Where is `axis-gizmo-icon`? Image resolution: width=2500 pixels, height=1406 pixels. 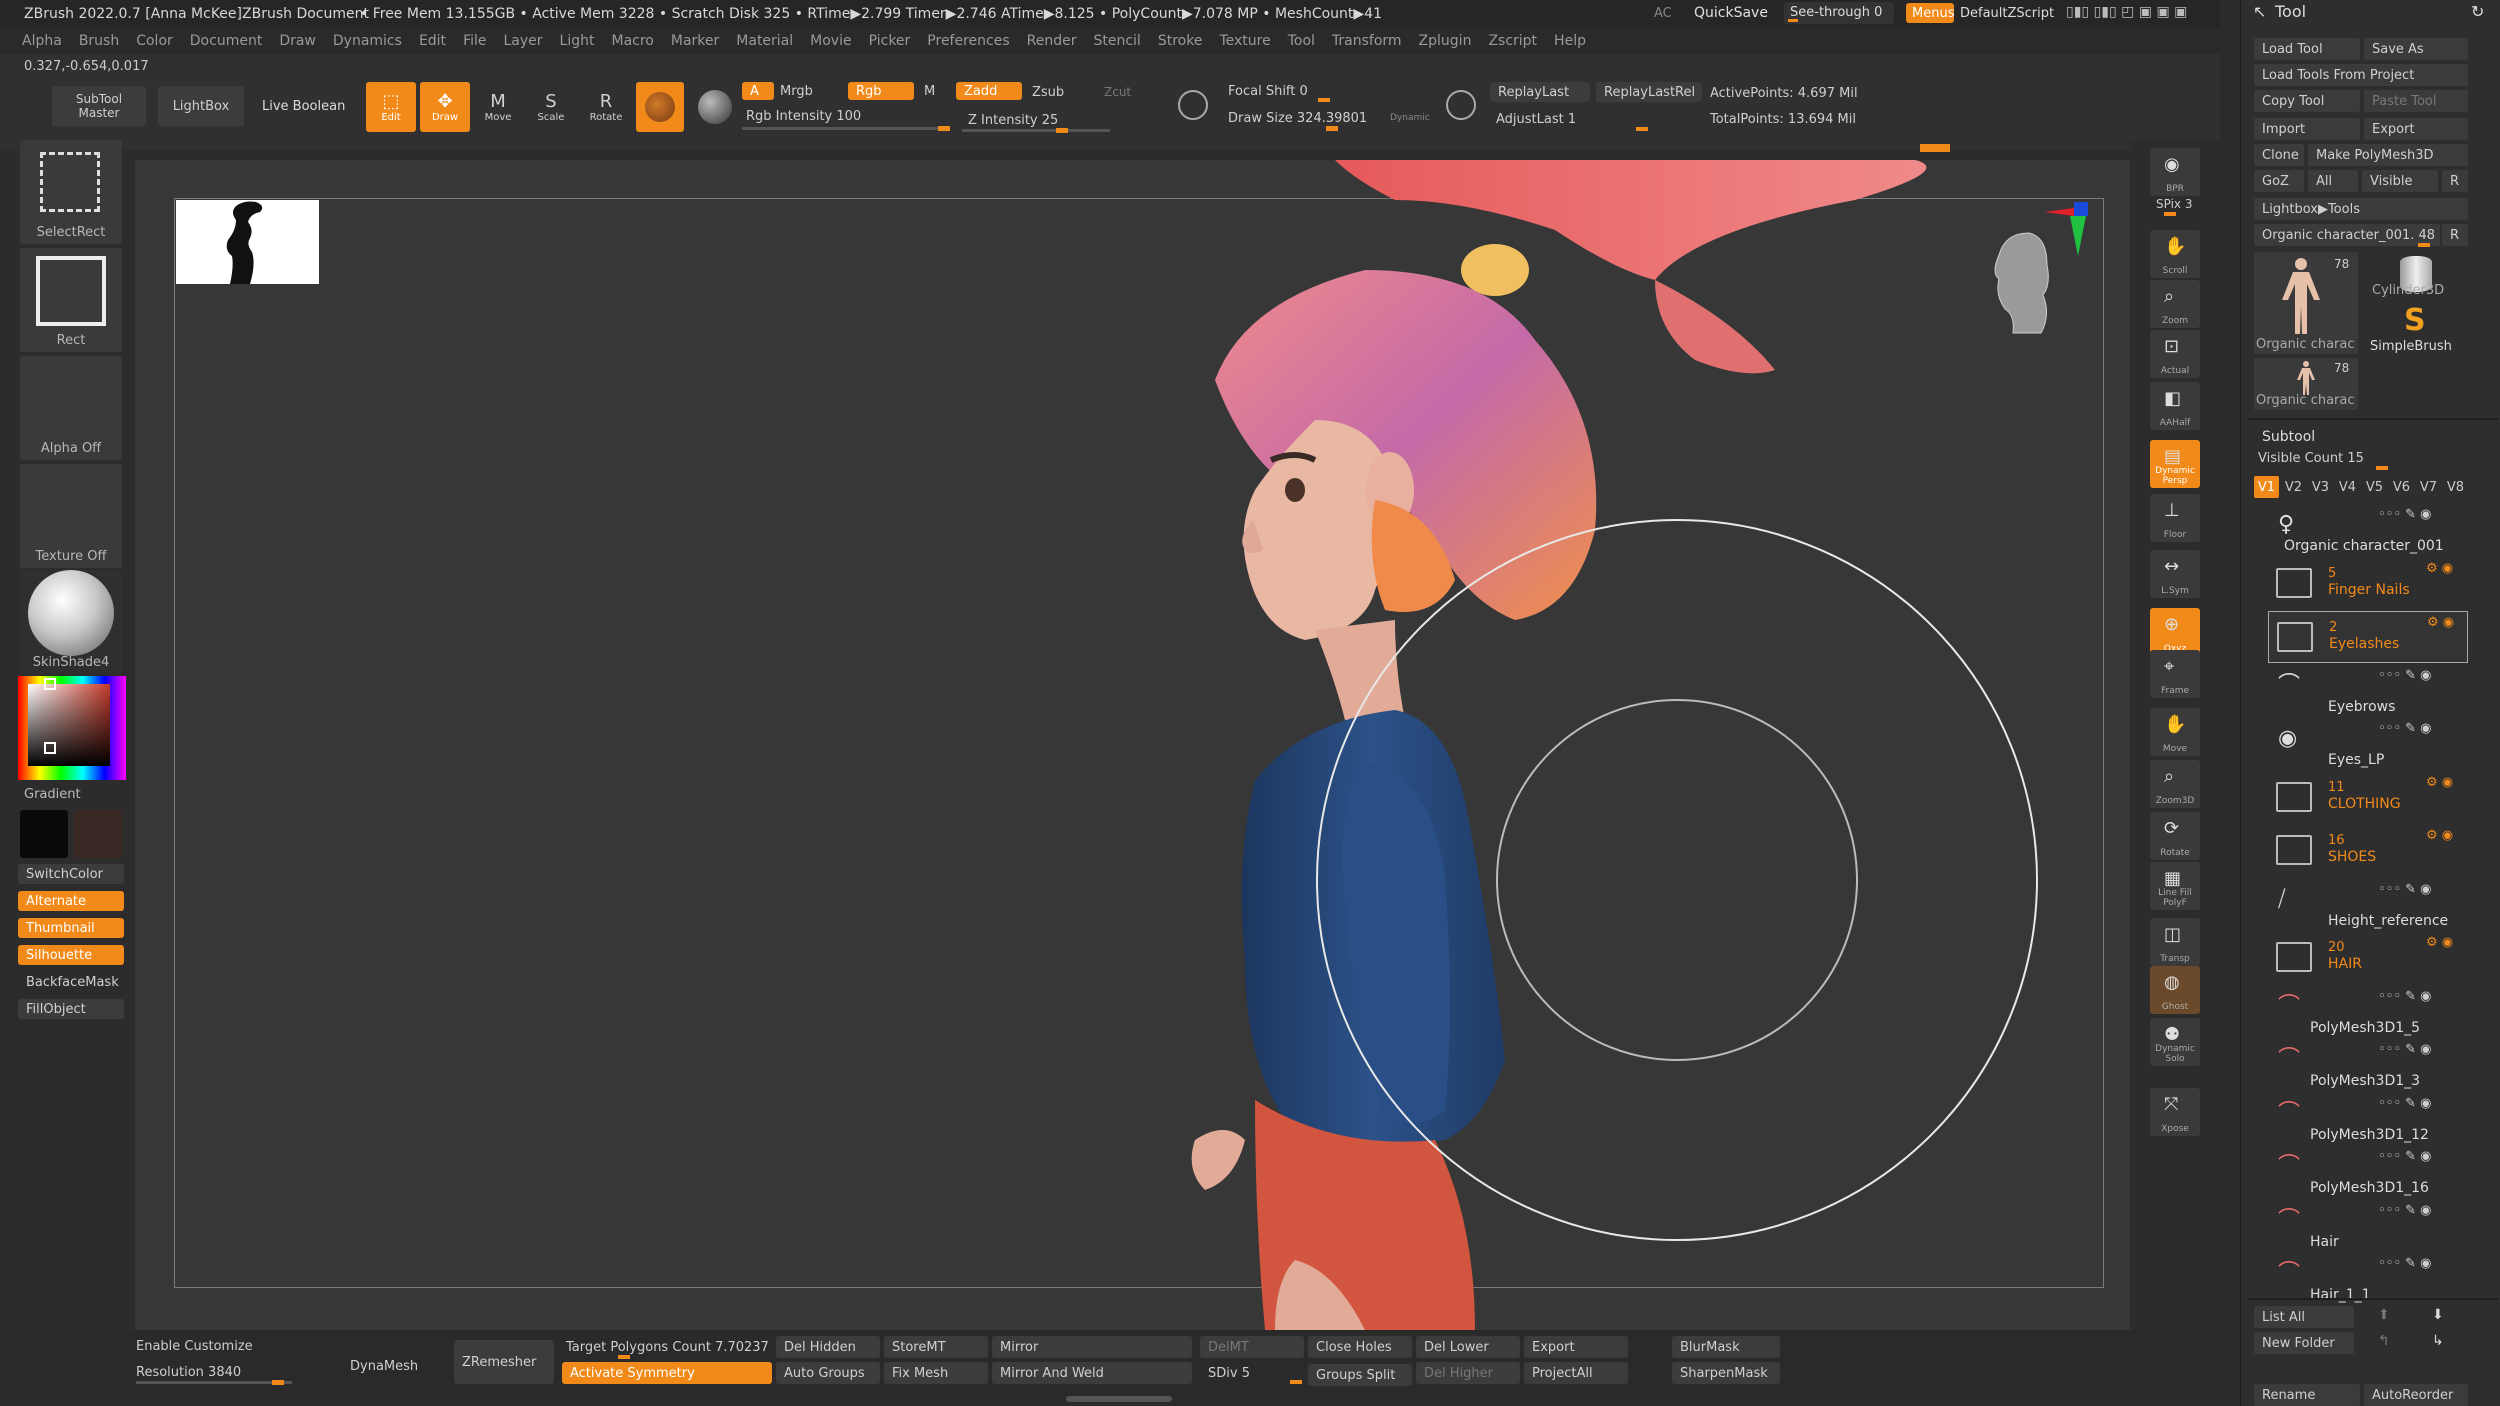
axis-gizmo-icon is located at coordinates (2069, 231).